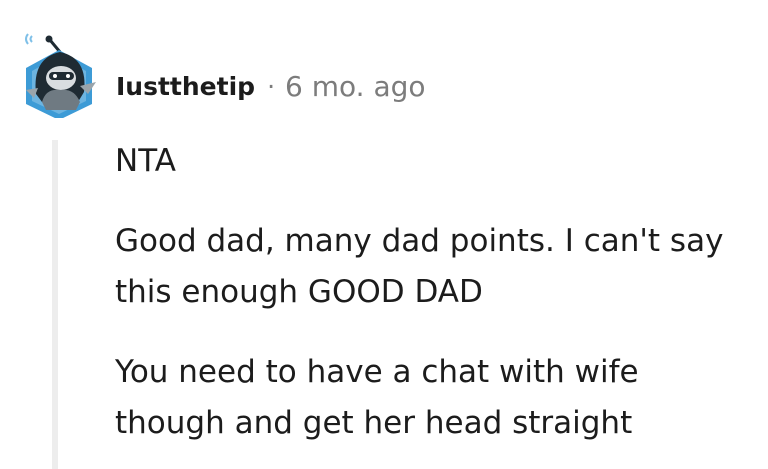  What do you see at coordinates (27, 39) in the screenshot?
I see `signal-wave-icon` at bounding box center [27, 39].